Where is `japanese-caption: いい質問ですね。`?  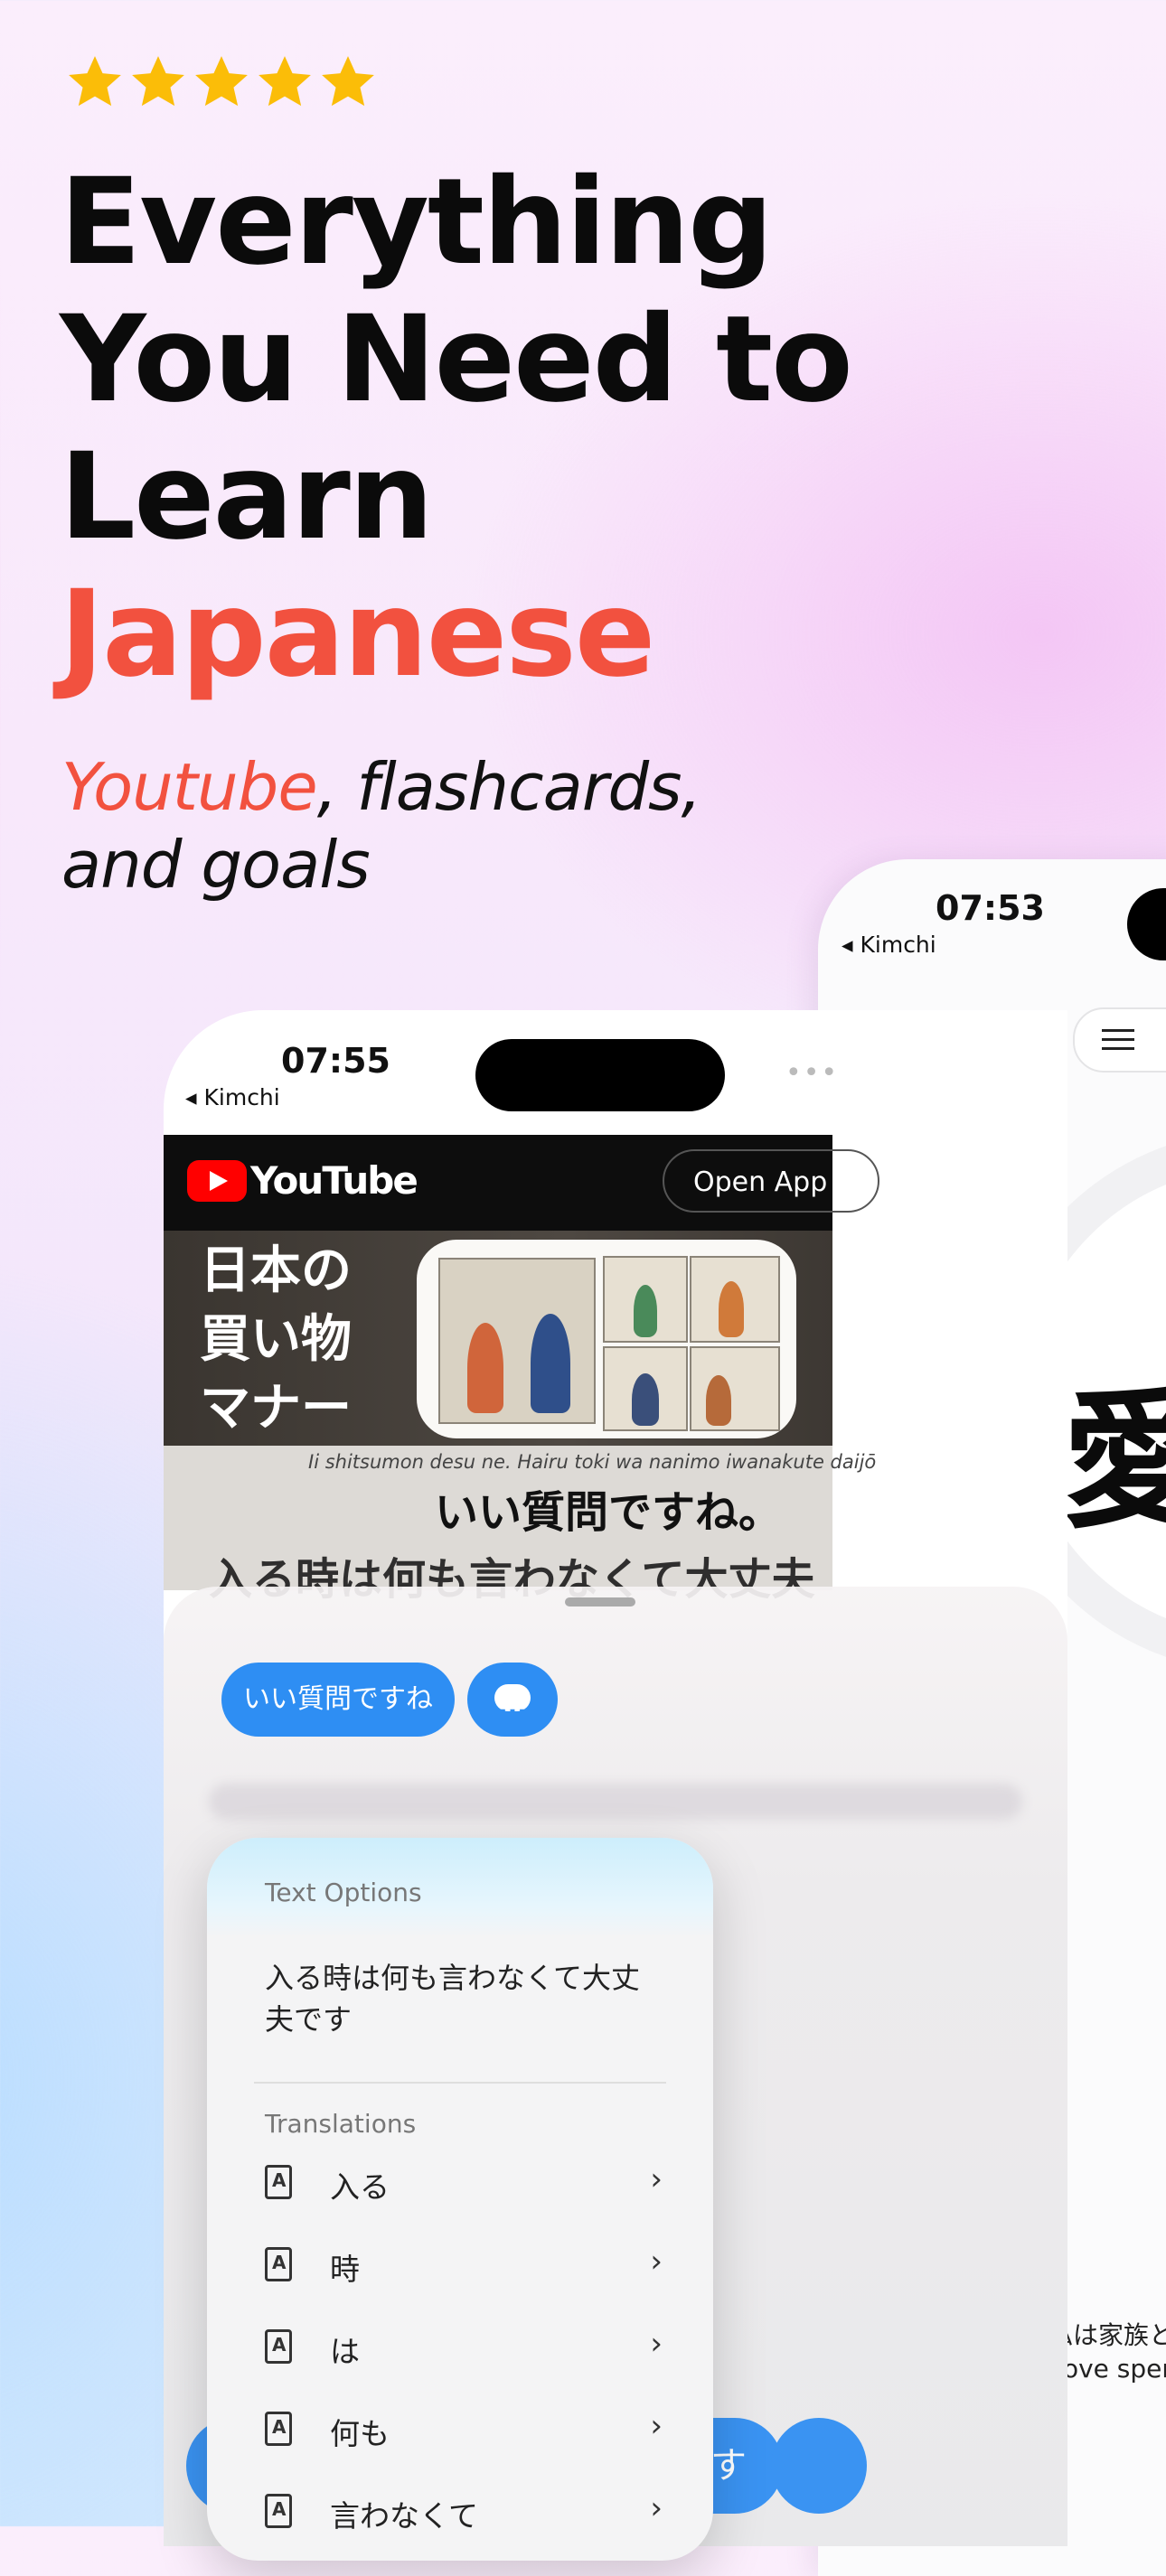
japanese-caption: いい質問ですね。 is located at coordinates (608, 1508).